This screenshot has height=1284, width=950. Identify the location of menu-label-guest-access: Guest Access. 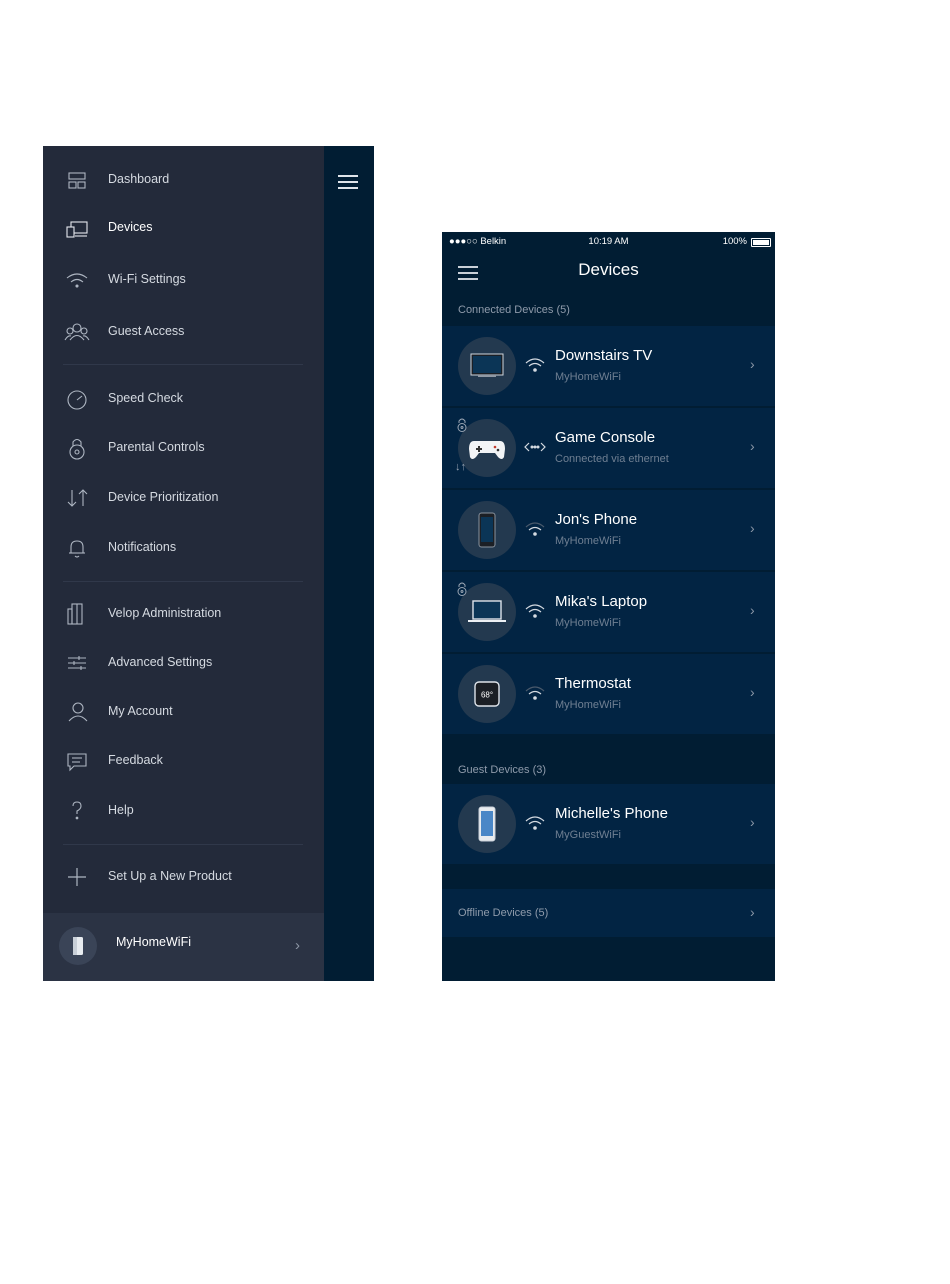
(146, 331).